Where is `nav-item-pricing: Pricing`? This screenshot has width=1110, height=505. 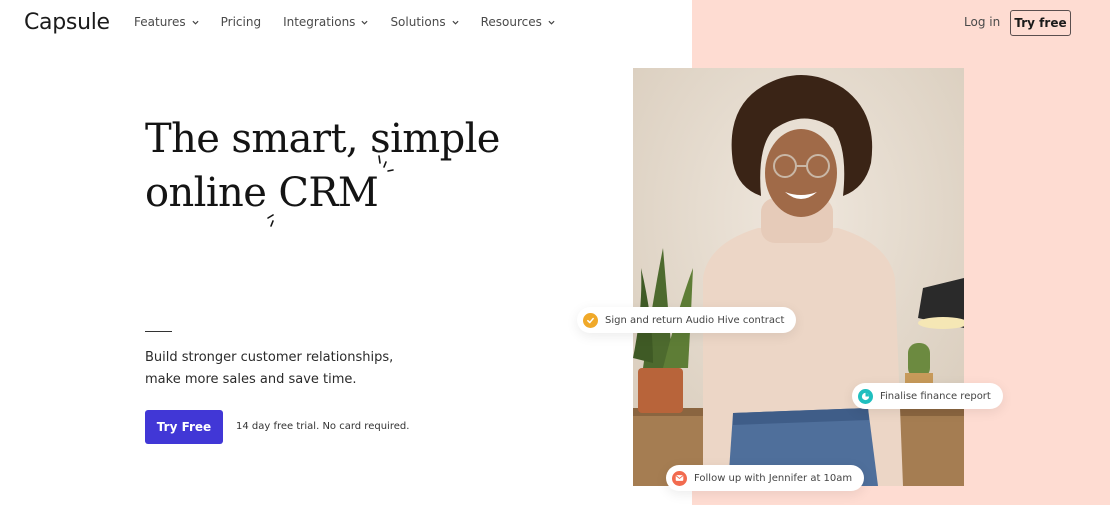 nav-item-pricing: Pricing is located at coordinates (241, 22).